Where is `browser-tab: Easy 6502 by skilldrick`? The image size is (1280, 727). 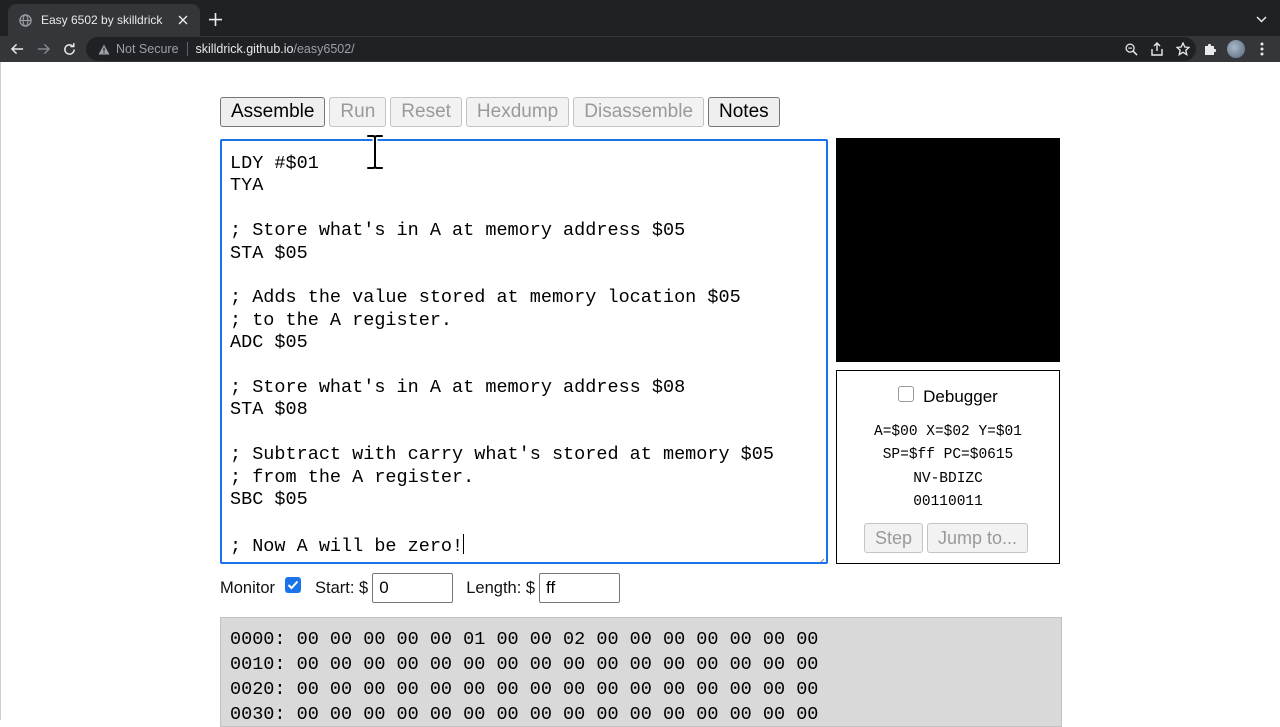 browser-tab: Easy 6502 by skilldrick is located at coordinates (104, 20).